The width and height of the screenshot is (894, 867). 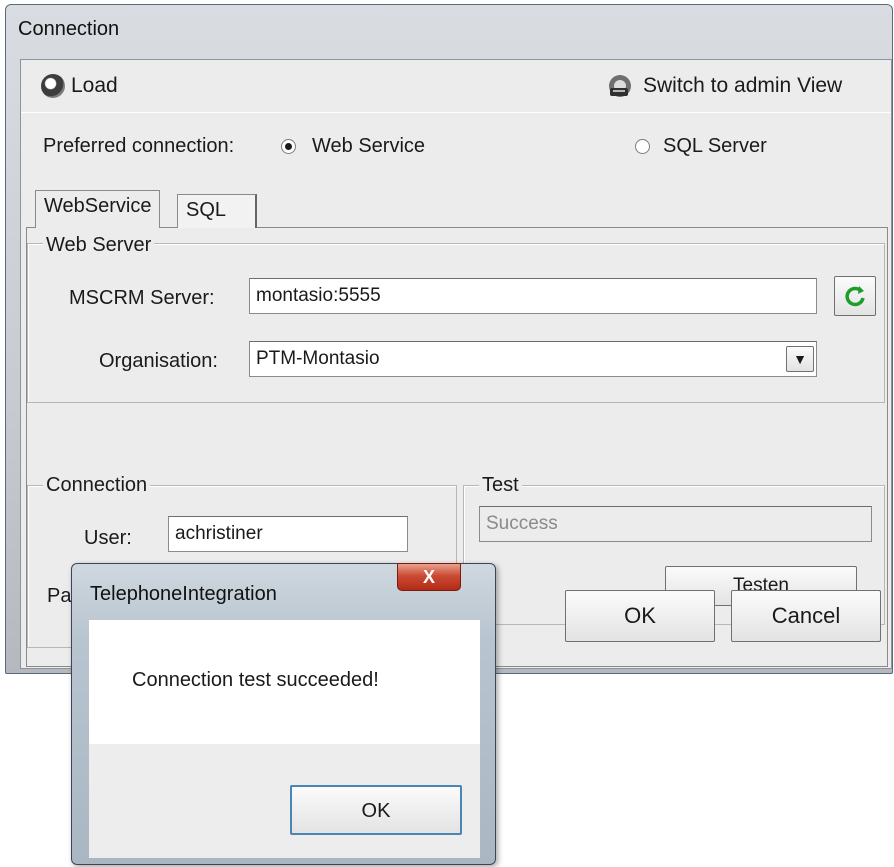 What do you see at coordinates (183, 594) in the screenshot?
I see `dialog-title: TelephoneIntegration` at bounding box center [183, 594].